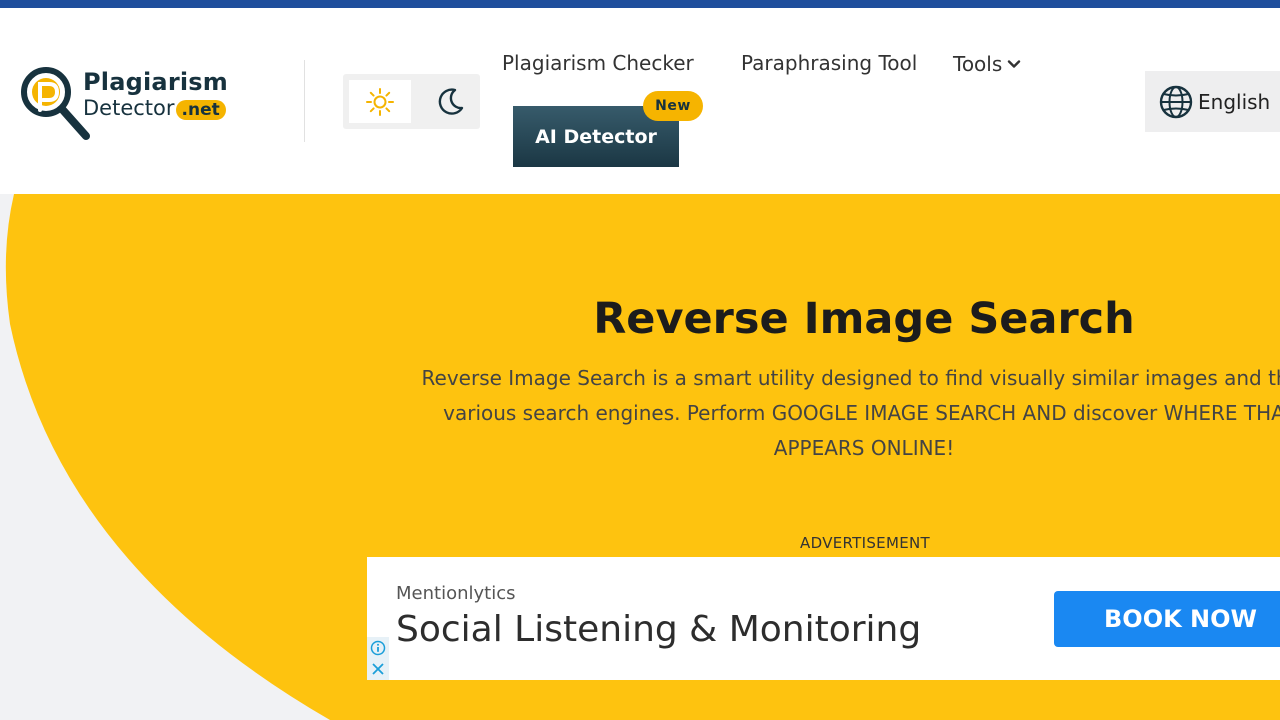  I want to click on chevron-down-icon, so click(1014, 64).